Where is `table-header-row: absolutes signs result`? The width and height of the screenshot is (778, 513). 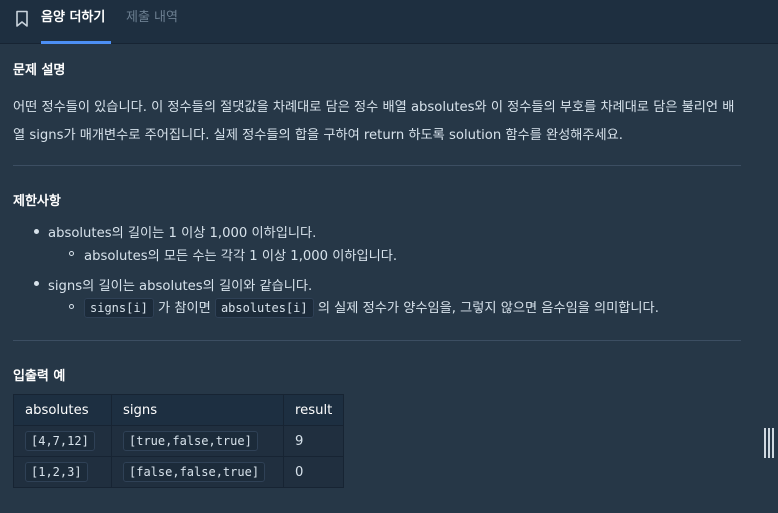 table-header-row: absolutes signs result is located at coordinates (179, 410).